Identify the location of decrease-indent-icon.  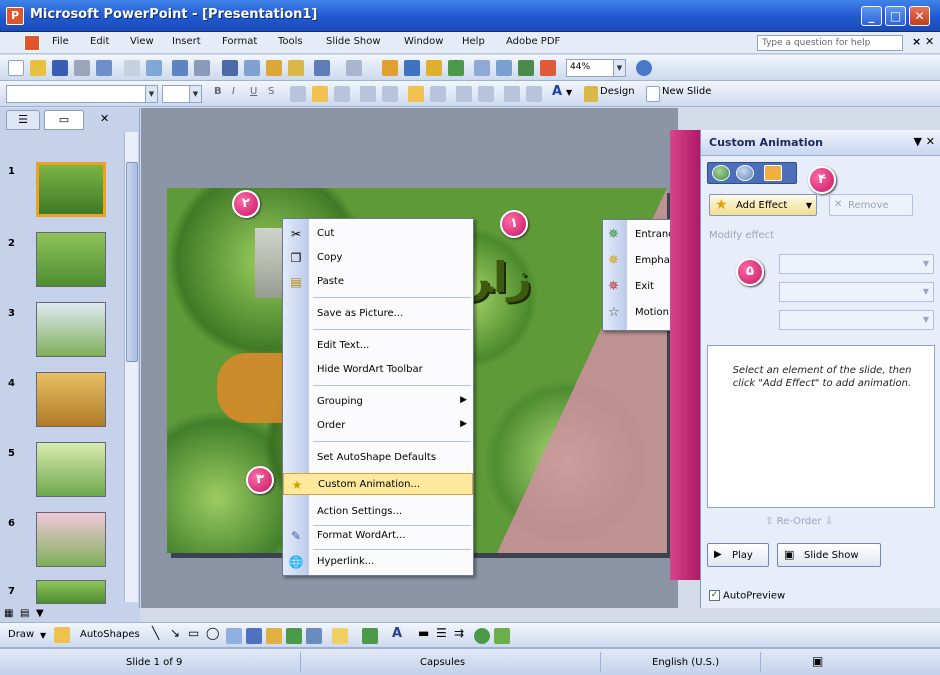
(464, 94).